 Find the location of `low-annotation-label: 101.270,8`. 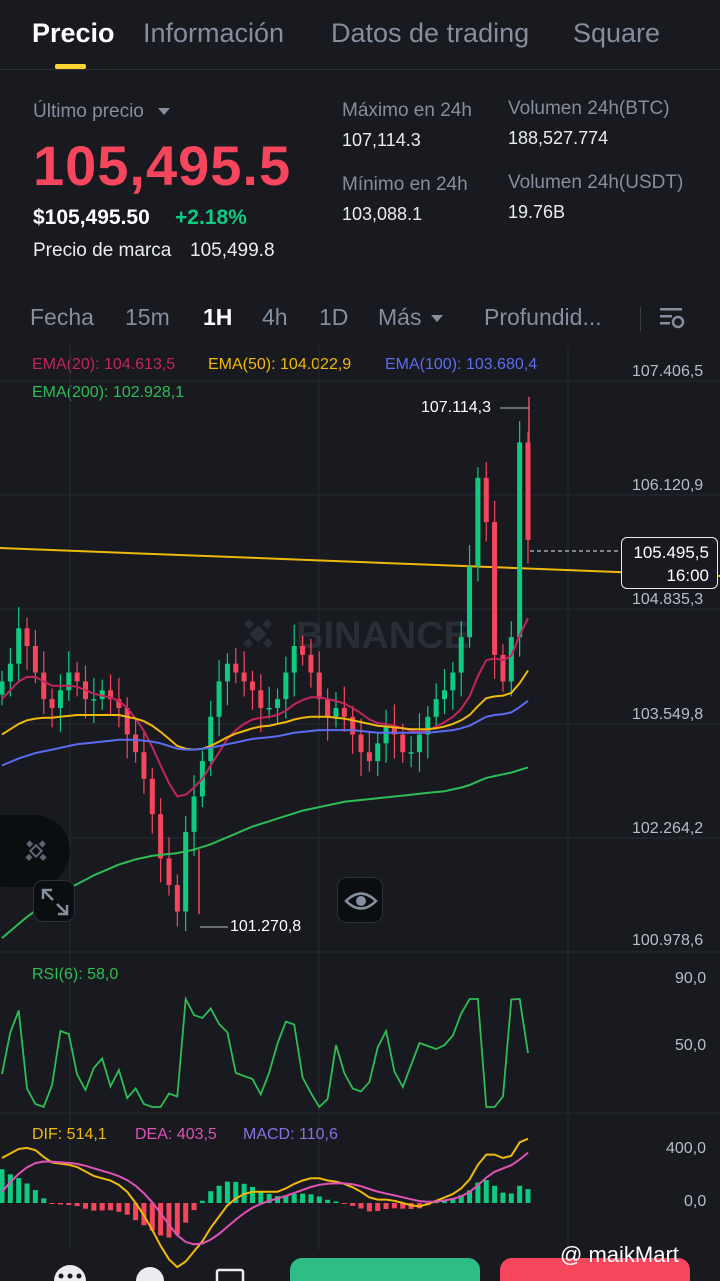

low-annotation-label: 101.270,8 is located at coordinates (266, 926).